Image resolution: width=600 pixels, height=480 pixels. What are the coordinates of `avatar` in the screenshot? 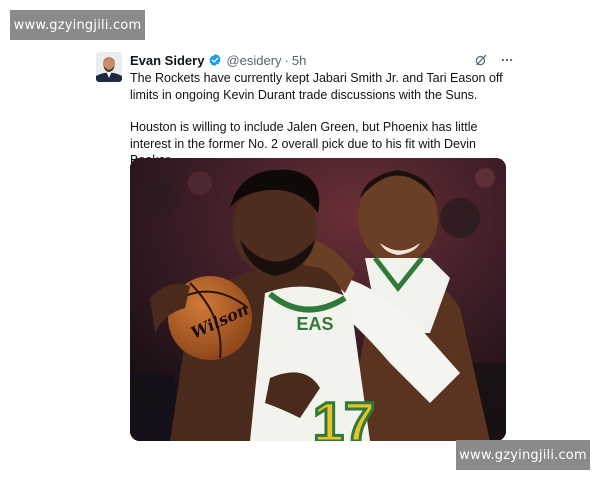 It's located at (109, 67).